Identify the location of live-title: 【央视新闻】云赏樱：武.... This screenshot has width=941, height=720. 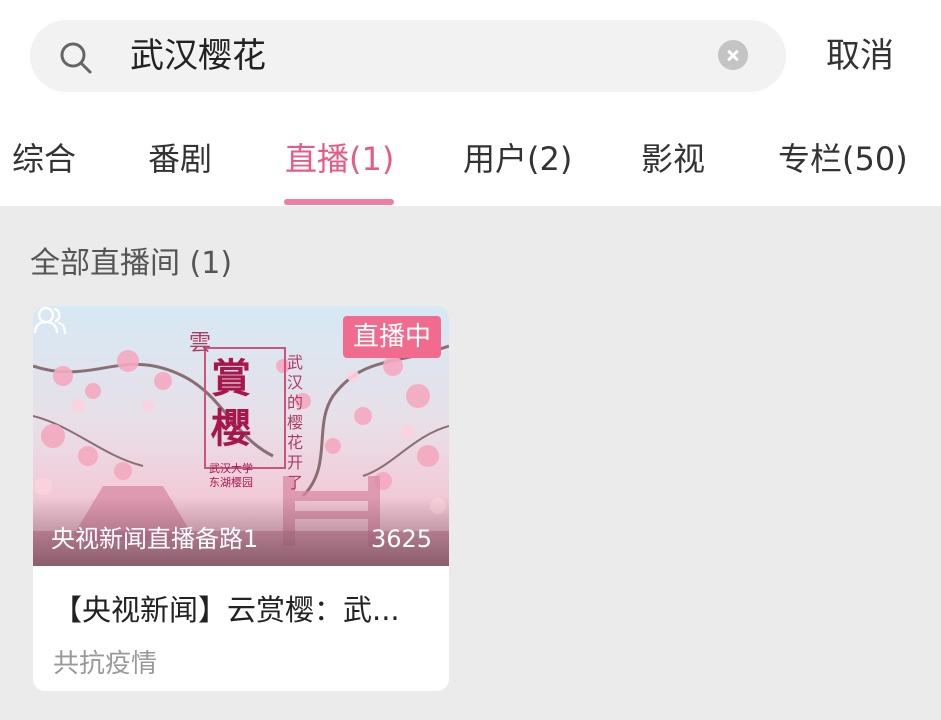
(241, 610).